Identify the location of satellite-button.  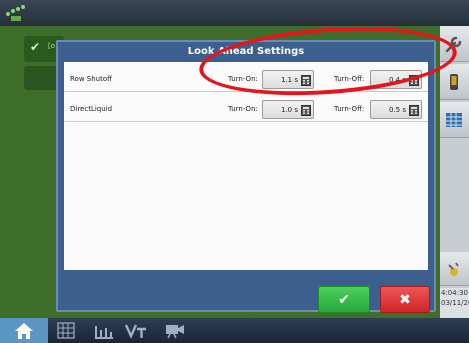
(454, 269).